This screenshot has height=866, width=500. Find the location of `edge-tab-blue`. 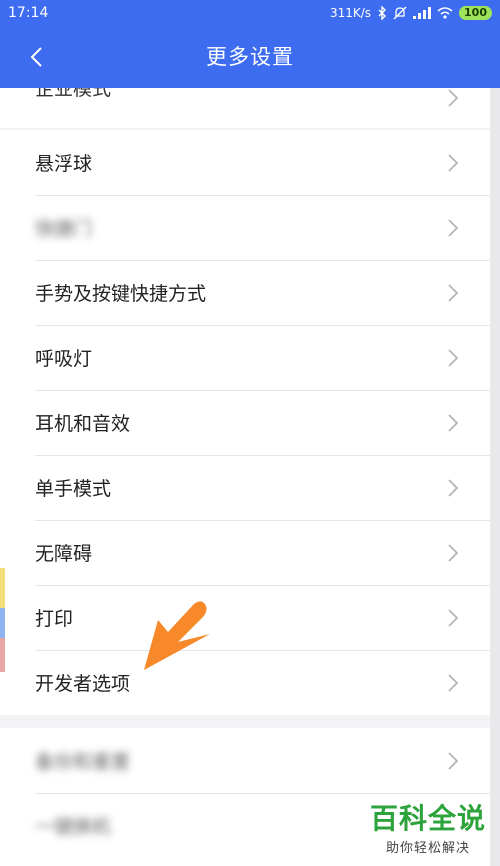

edge-tab-blue is located at coordinates (2, 623).